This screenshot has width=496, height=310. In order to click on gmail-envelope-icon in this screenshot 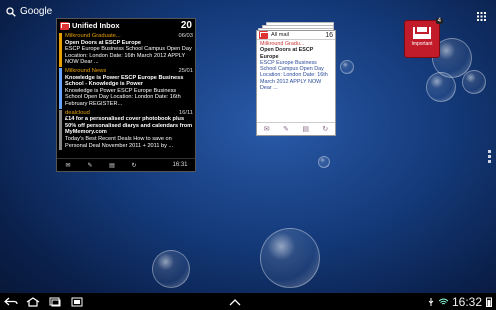, I will do `click(422, 33)`.